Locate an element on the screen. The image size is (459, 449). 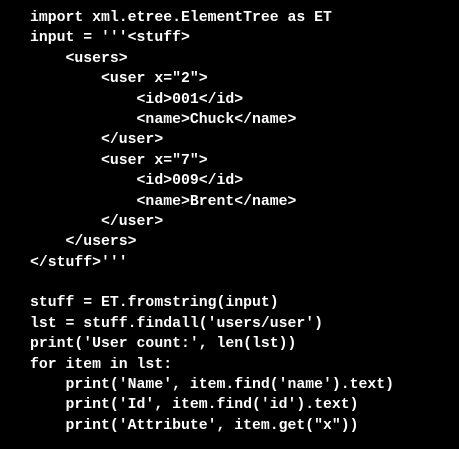
code-line-user1-open: <user x="2"> is located at coordinates (119, 79).